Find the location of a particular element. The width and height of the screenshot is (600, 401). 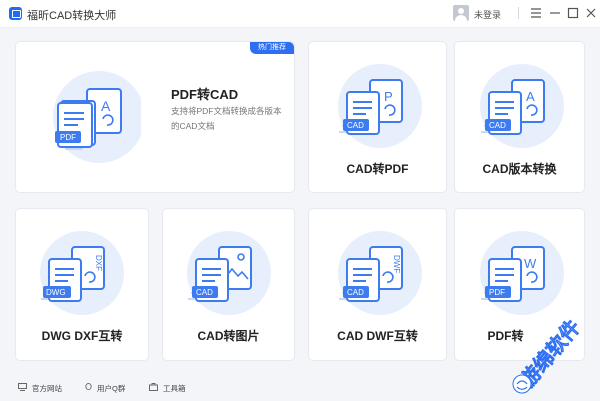

close-icon is located at coordinates (591, 13).